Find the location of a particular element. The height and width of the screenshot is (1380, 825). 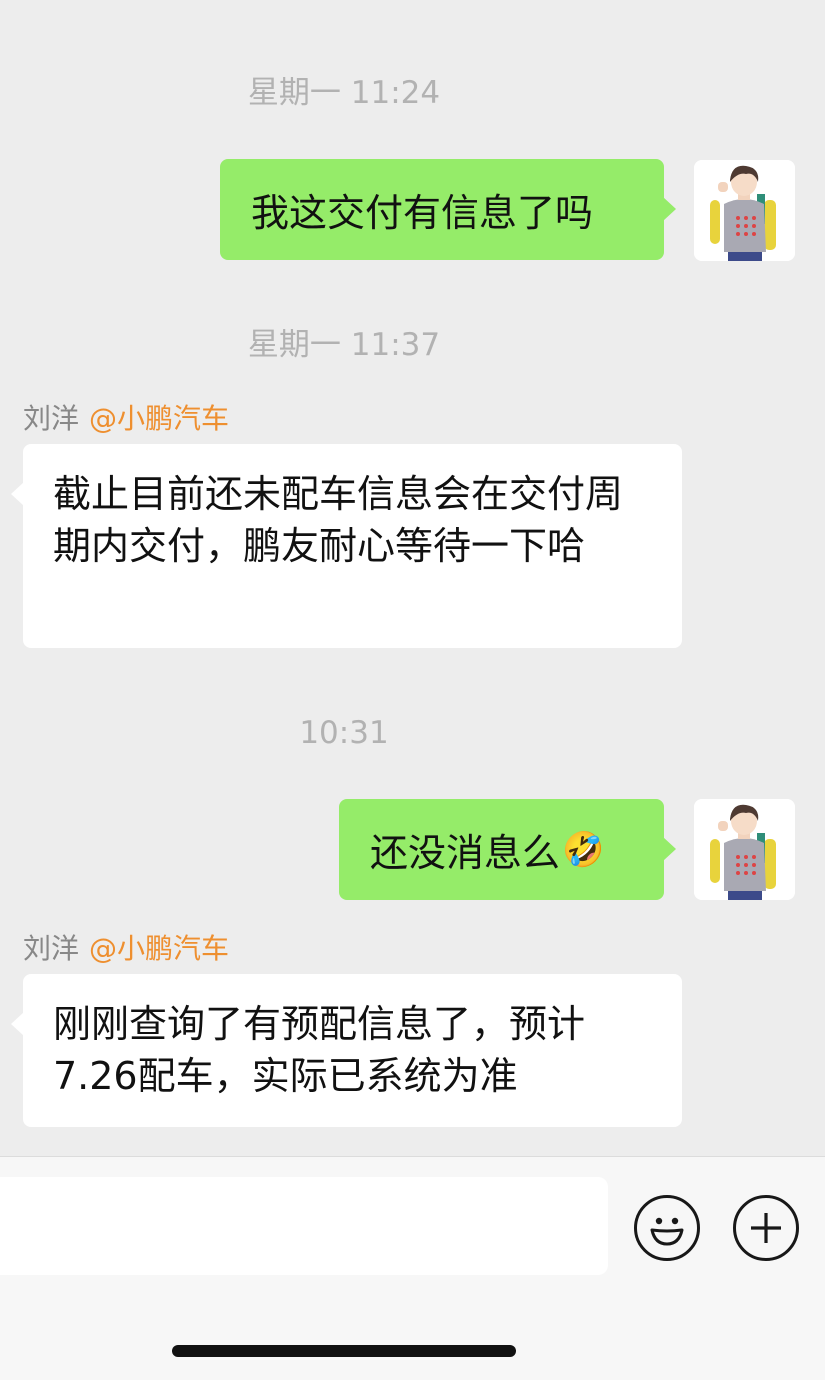

timestamp: 10:31 is located at coordinates (344, 733).